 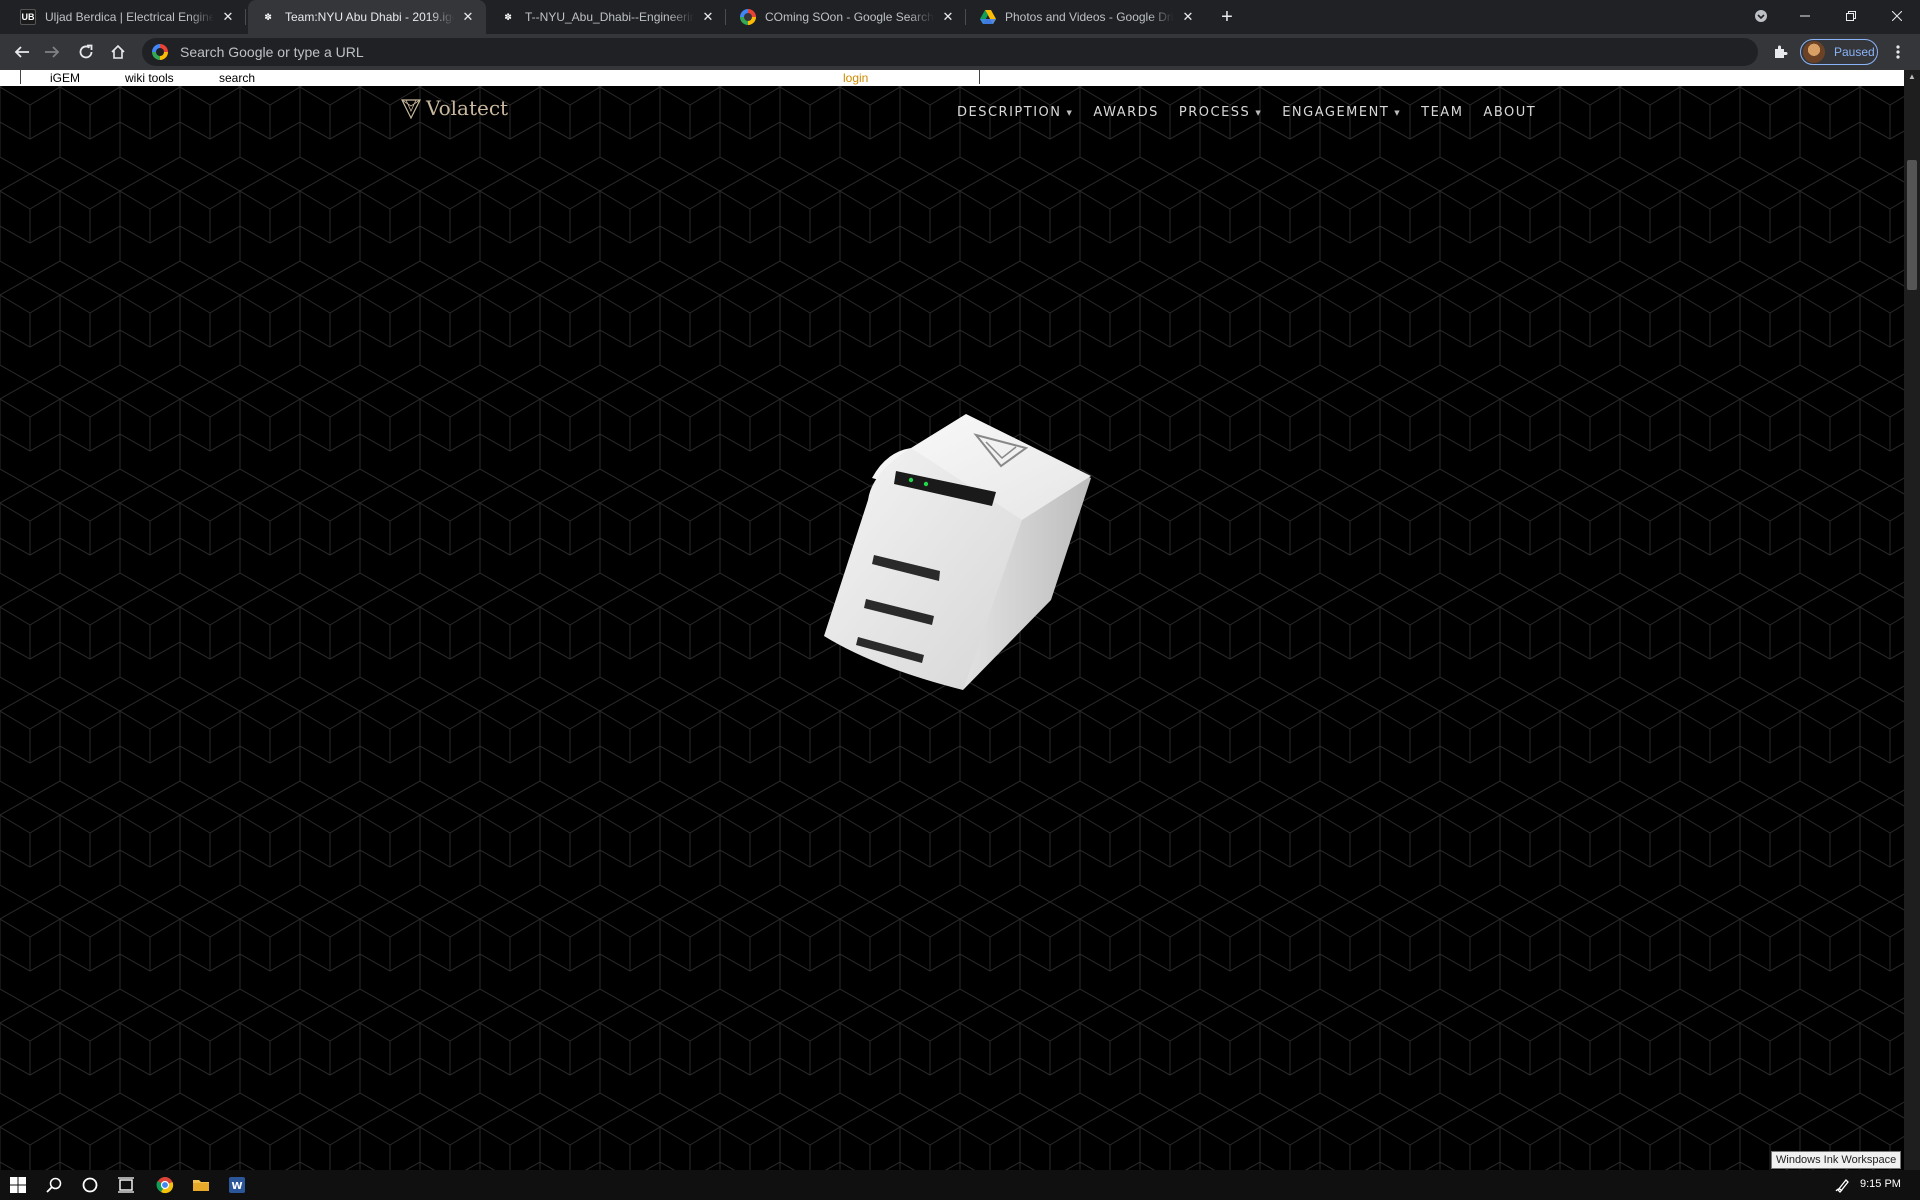 I want to click on search-icon, so click(x=54, y=1185).